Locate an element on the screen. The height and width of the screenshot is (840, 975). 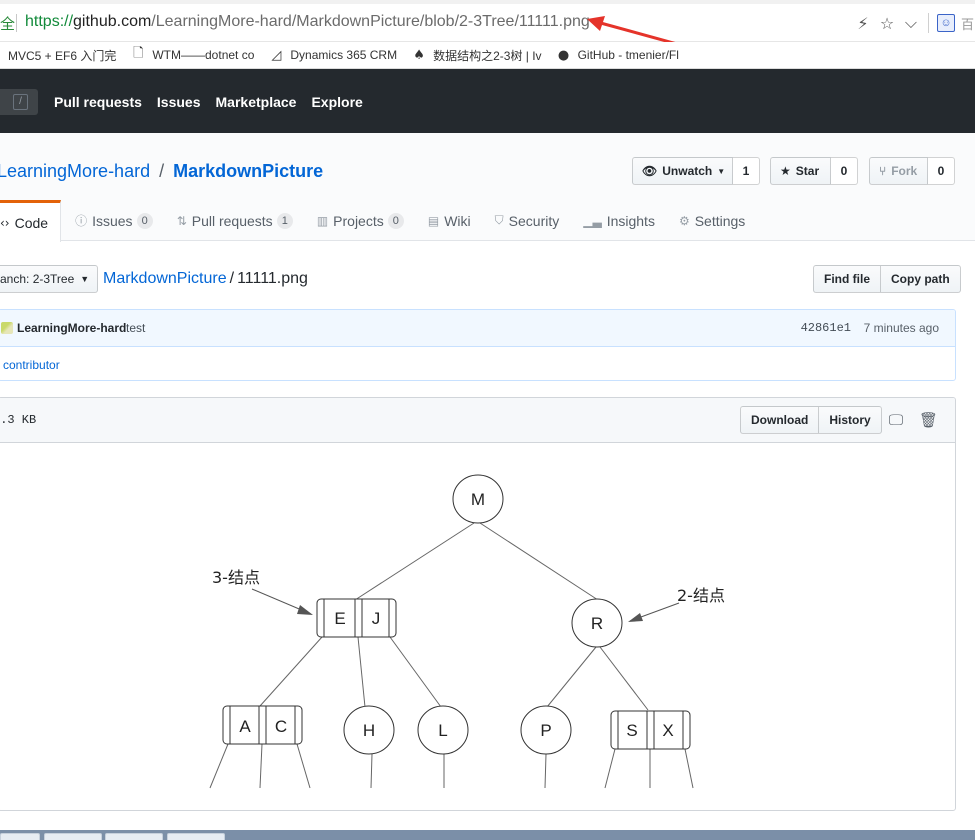
breadcrumb: MarkdownPicture/11111.png is located at coordinates (205, 279).